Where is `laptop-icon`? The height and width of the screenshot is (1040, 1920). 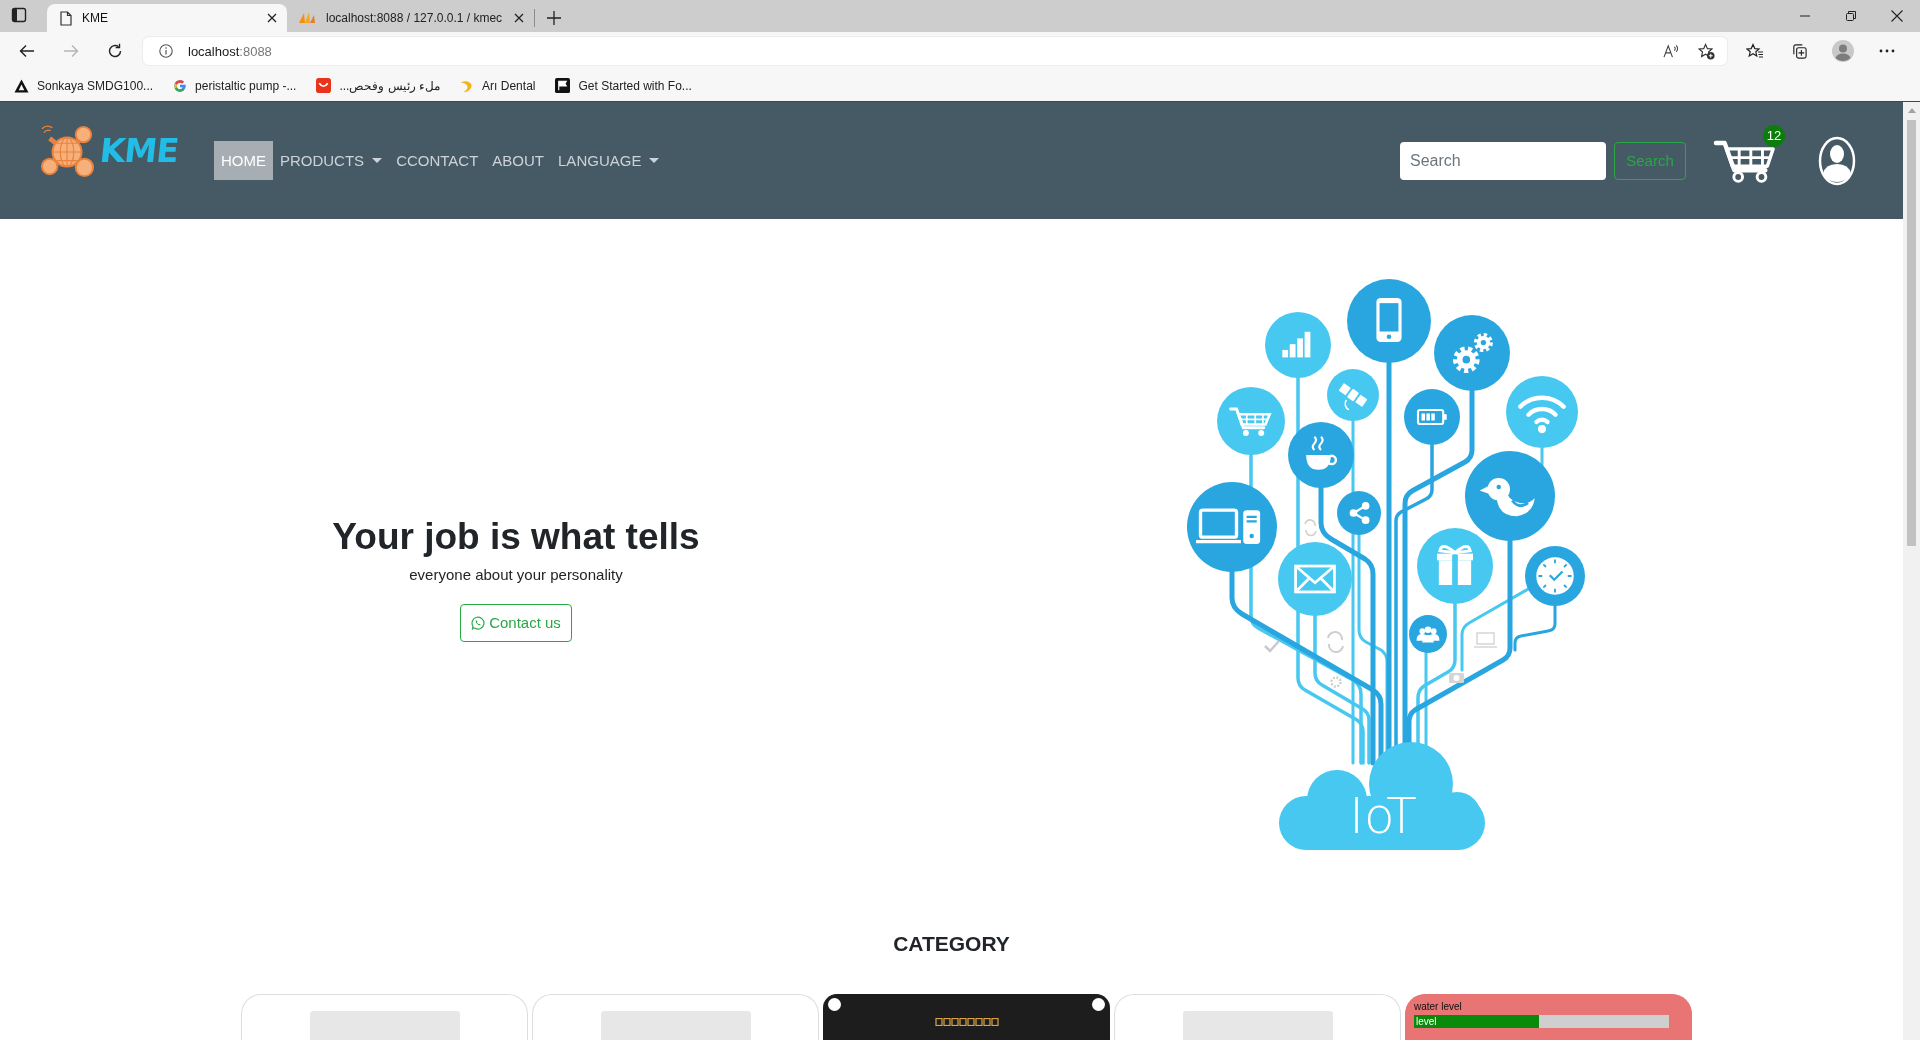 laptop-icon is located at coordinates (1485, 640).